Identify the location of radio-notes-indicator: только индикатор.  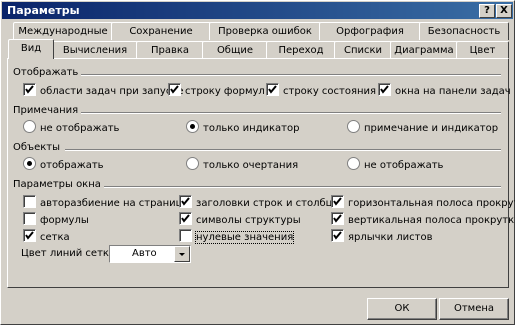
(242, 127).